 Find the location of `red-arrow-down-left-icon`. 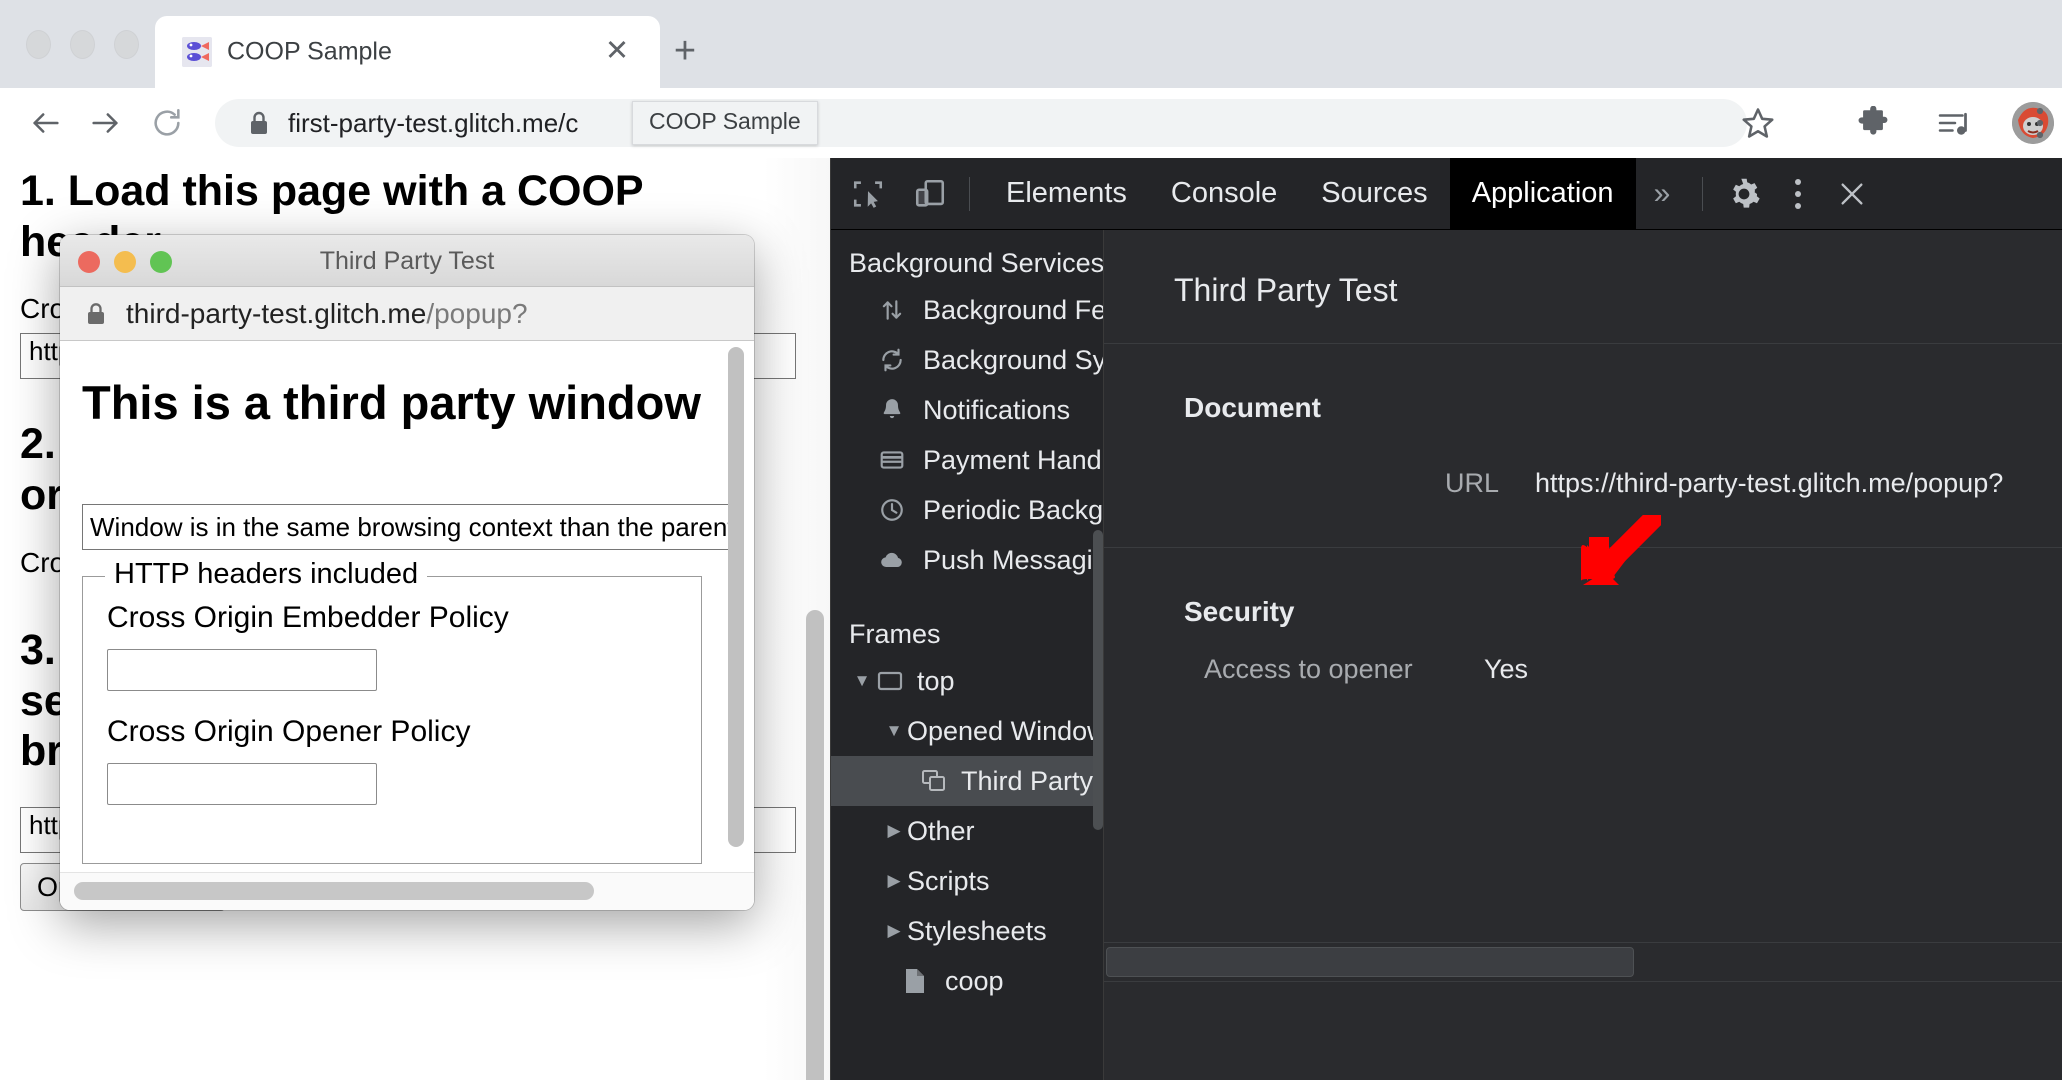

red-arrow-down-left-icon is located at coordinates (1620, 549).